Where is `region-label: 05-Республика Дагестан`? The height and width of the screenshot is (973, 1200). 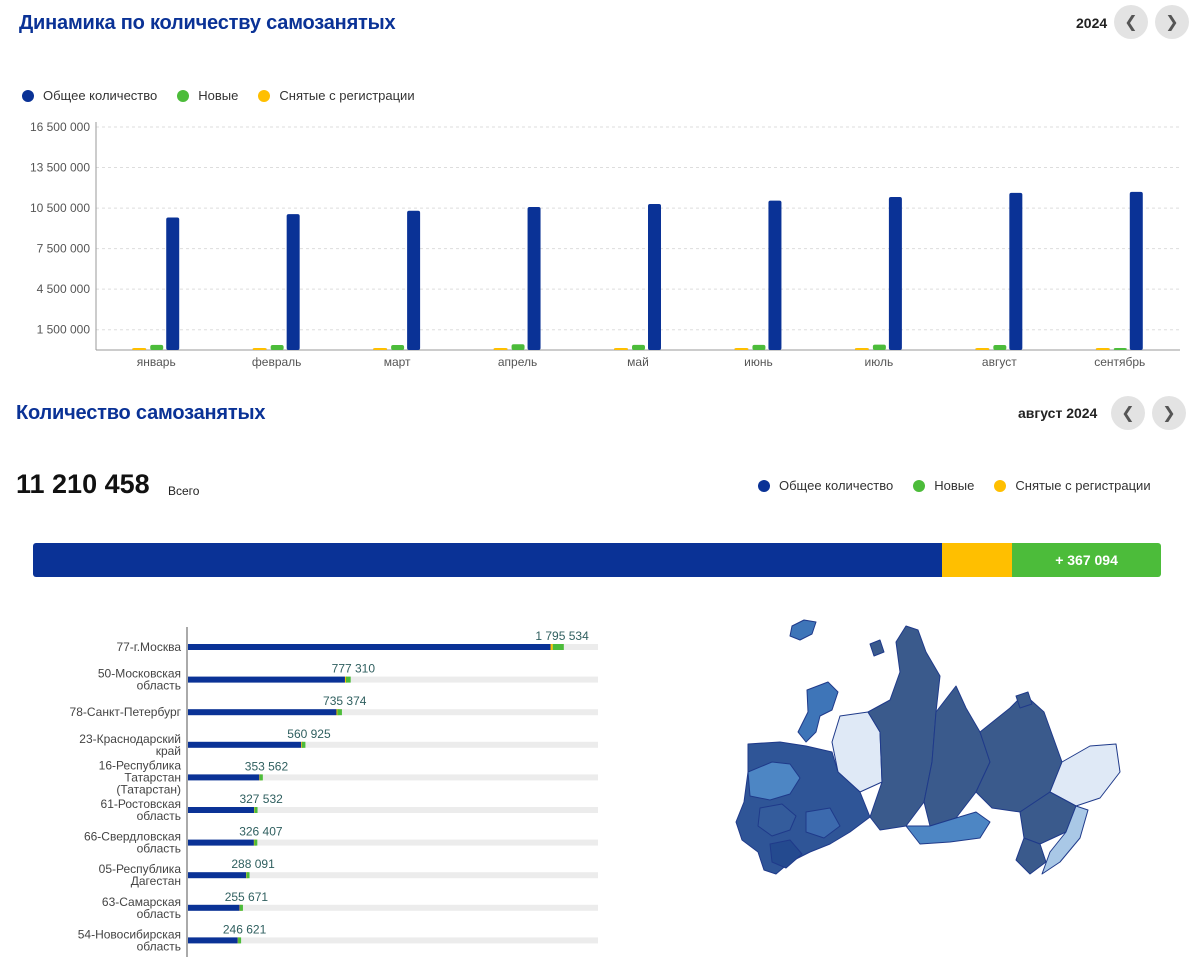
region-label: 05-Республика Дагестан is located at coordinates (140, 875).